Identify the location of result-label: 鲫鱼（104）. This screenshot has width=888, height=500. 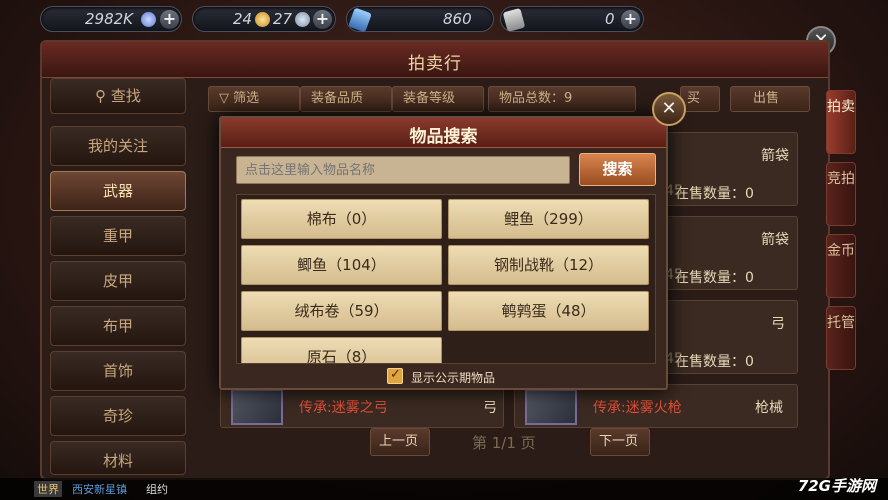
(341, 265).